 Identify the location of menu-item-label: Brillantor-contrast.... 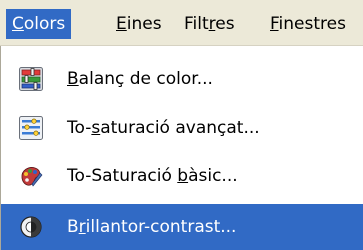
(152, 227).